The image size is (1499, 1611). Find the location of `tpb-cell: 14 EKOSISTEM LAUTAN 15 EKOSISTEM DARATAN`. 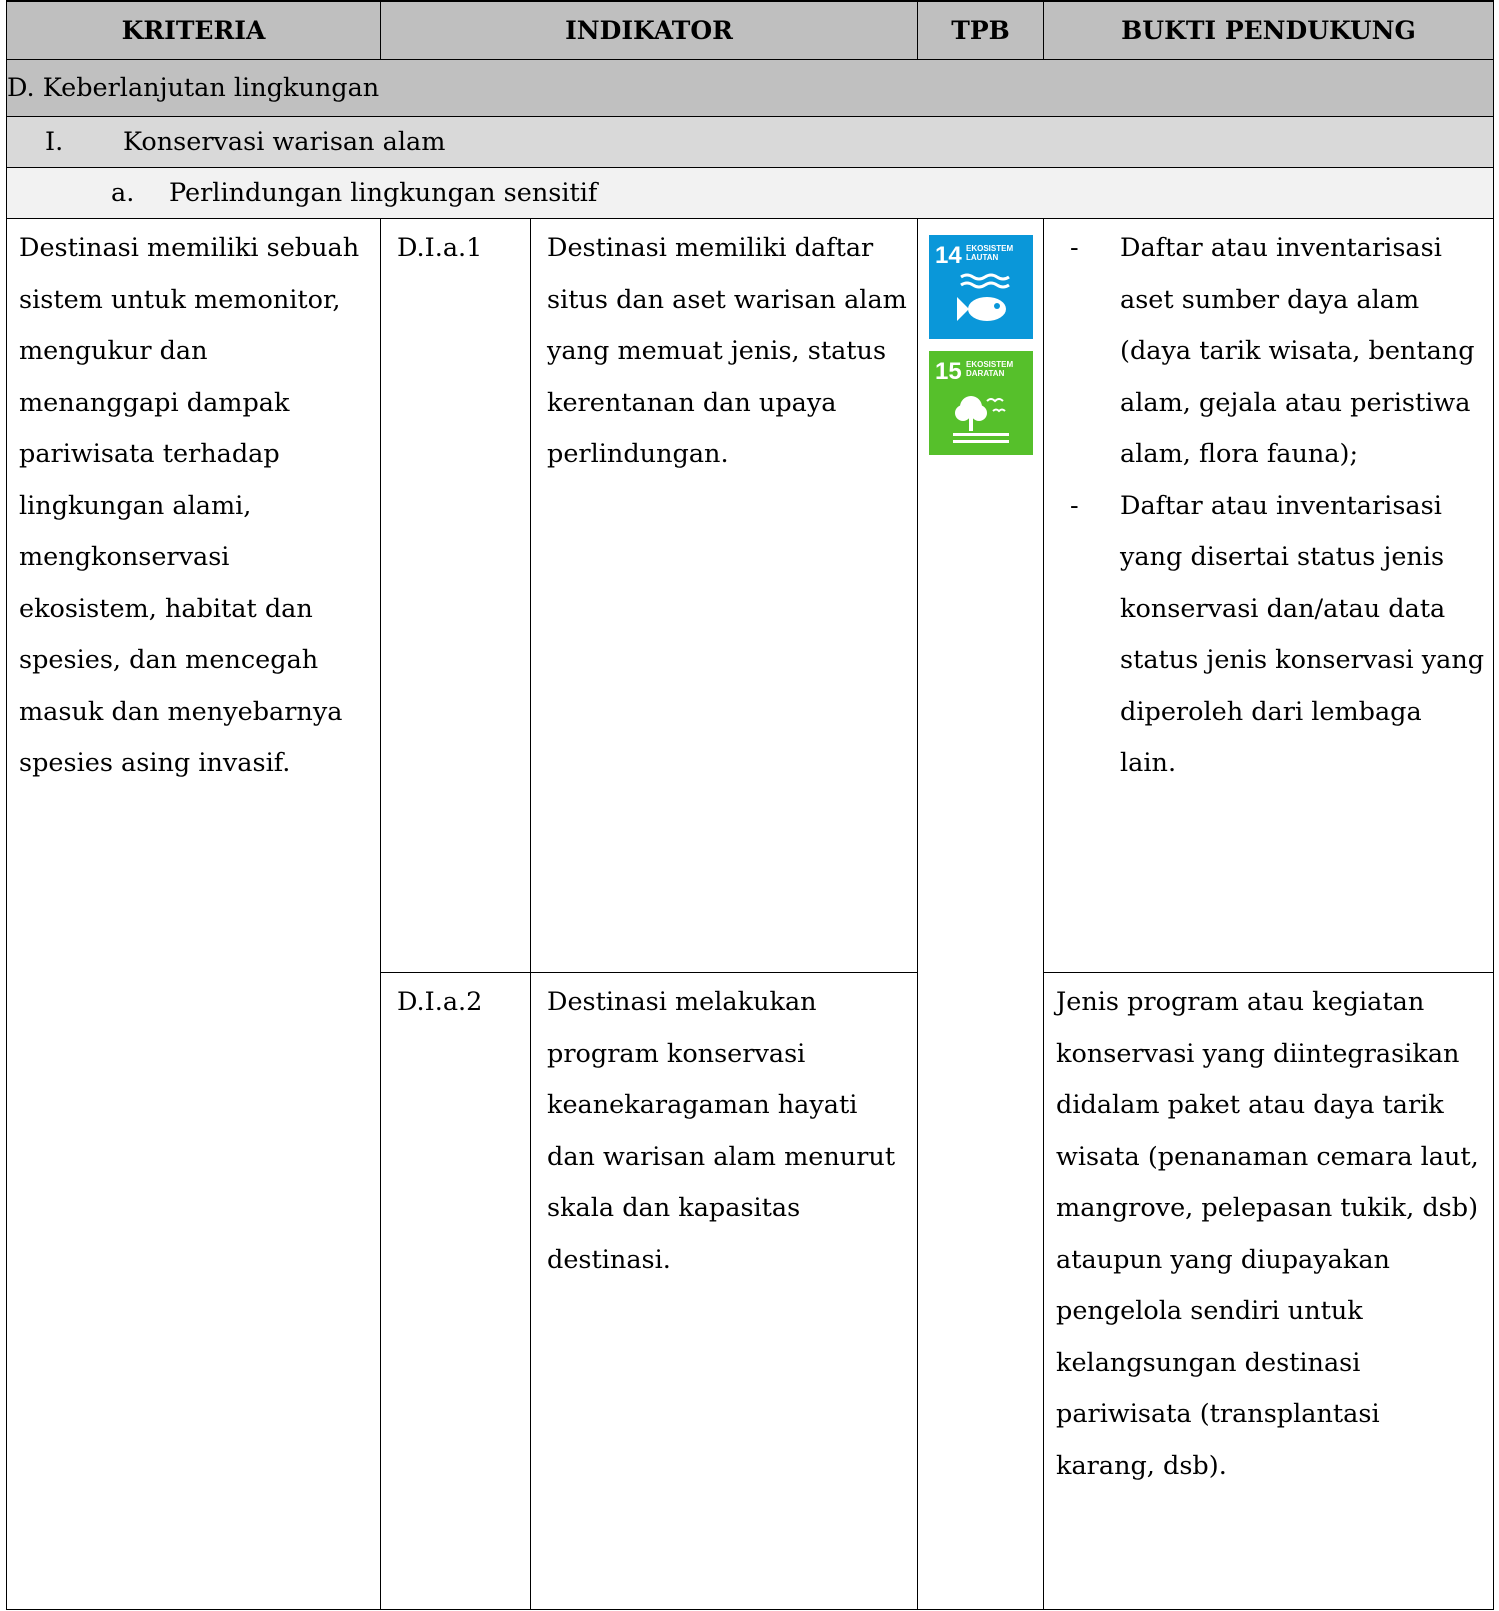

tpb-cell: 14 EKOSISTEM LAUTAN 15 EKOSISTEM DARATAN is located at coordinates (981, 914).